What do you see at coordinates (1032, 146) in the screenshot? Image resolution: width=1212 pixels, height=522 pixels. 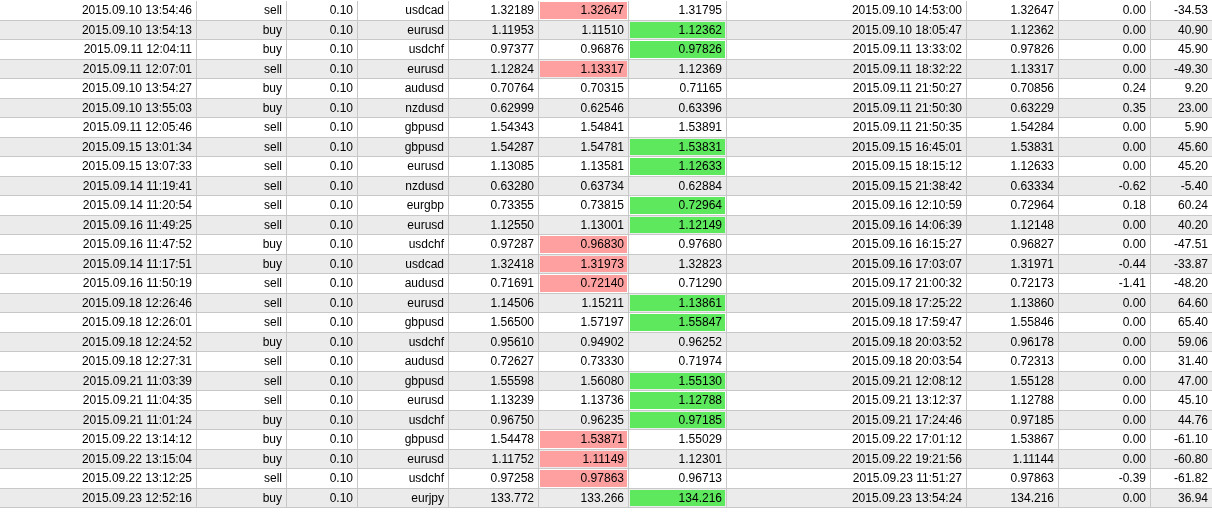 I see `table-cell-text: 1.53831` at bounding box center [1032, 146].